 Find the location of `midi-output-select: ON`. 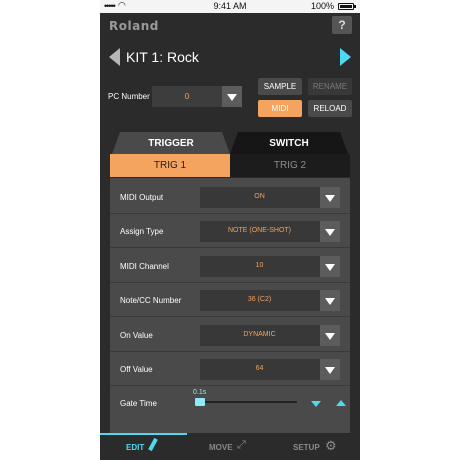

midi-output-select: ON is located at coordinates (270, 197).